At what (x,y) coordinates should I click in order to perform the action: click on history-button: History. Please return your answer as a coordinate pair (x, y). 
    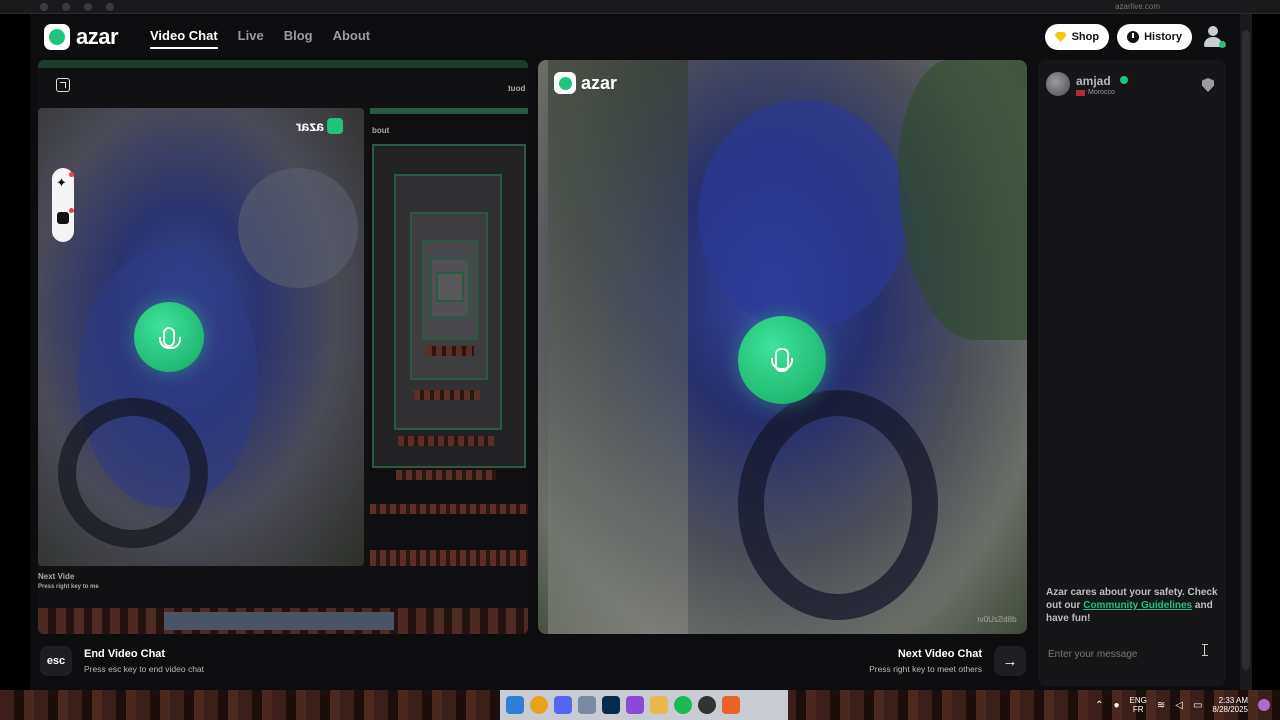
    Looking at the image, I should click on (1154, 37).